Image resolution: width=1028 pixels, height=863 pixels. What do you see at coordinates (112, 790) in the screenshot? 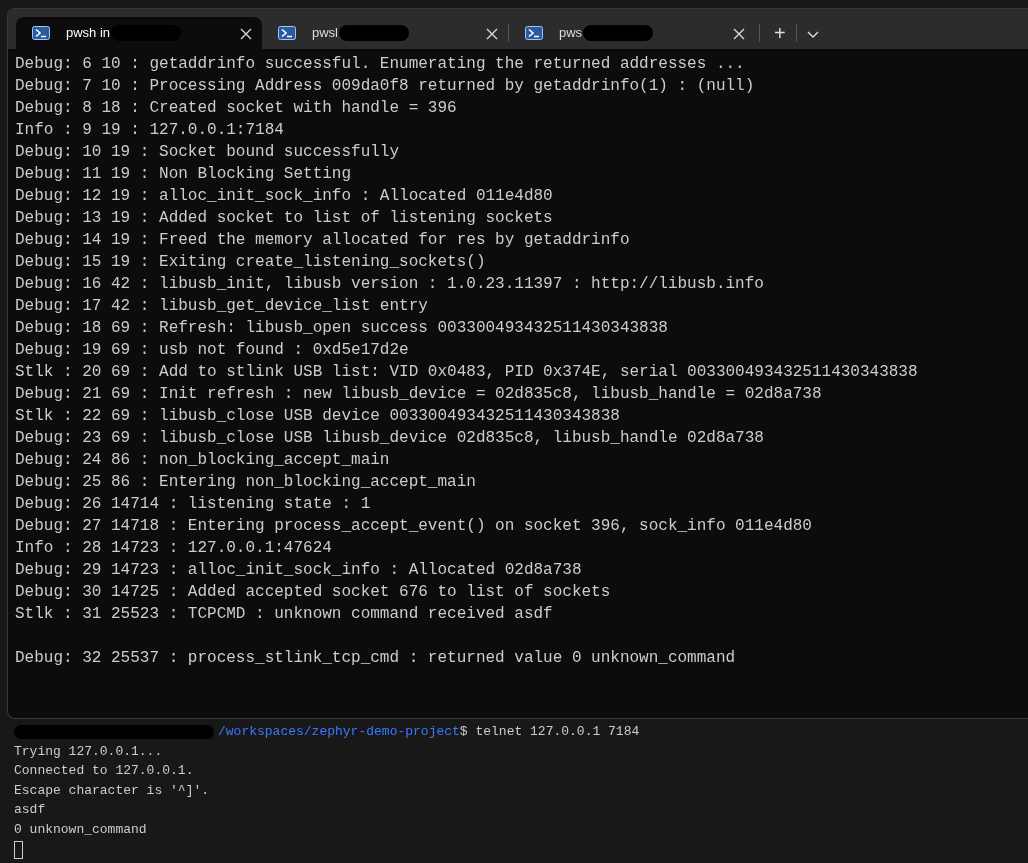
I see `output-line: Escape character is '^]'.` at bounding box center [112, 790].